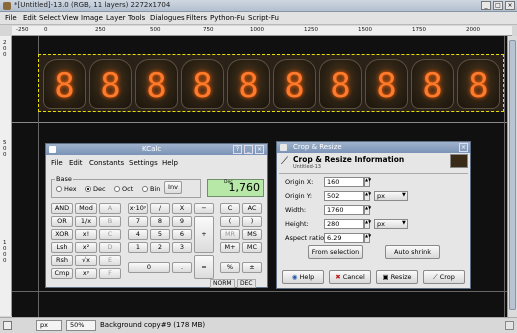 The width and height of the screenshot is (517, 333). Describe the element at coordinates (498, 5) in the screenshot. I see `maximize-button: □` at that location.